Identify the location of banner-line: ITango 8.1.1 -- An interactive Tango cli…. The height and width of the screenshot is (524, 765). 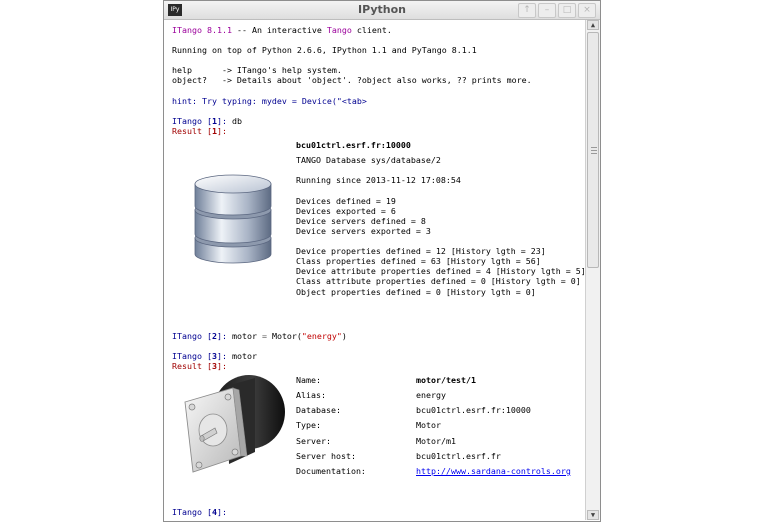
(282, 30).